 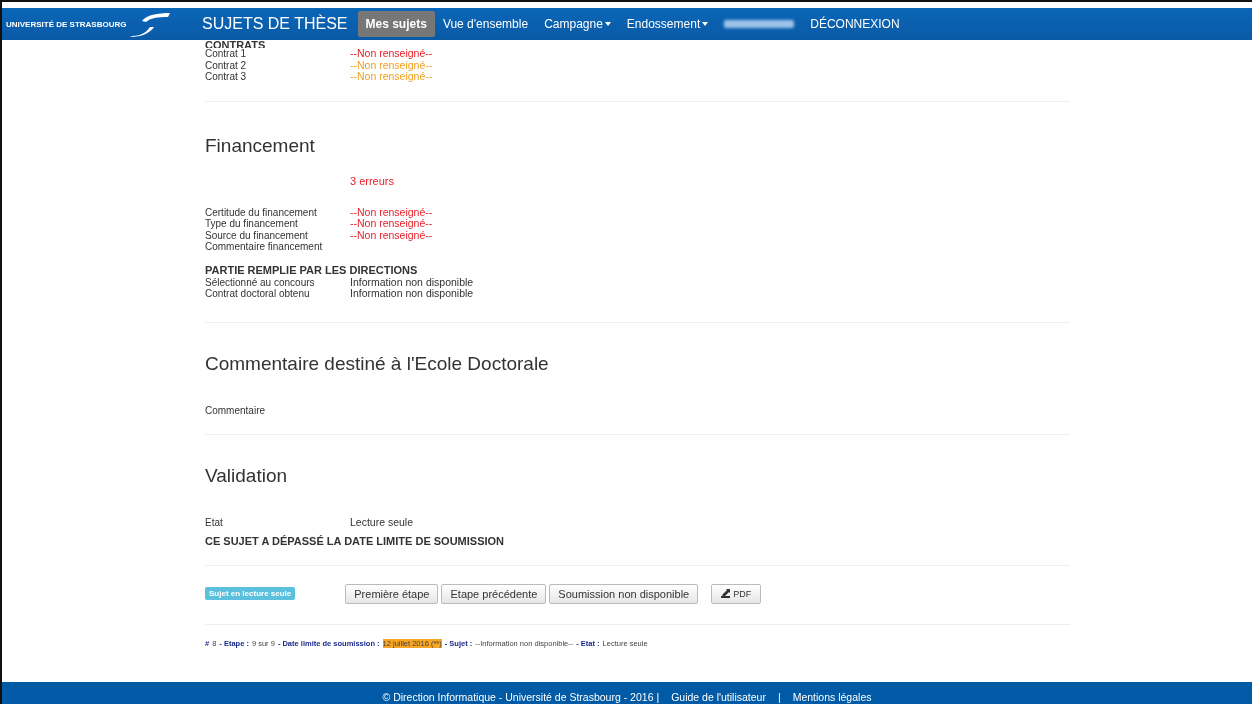 I want to click on step-button: Première étape, so click(x=392, y=593).